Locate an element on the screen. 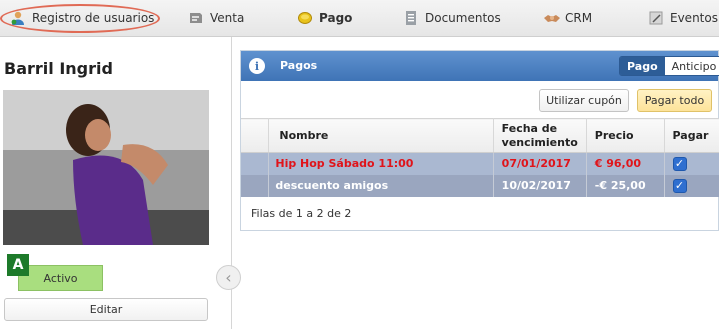 This screenshot has width=719, height=329. edit-button: Editar is located at coordinates (106, 309).